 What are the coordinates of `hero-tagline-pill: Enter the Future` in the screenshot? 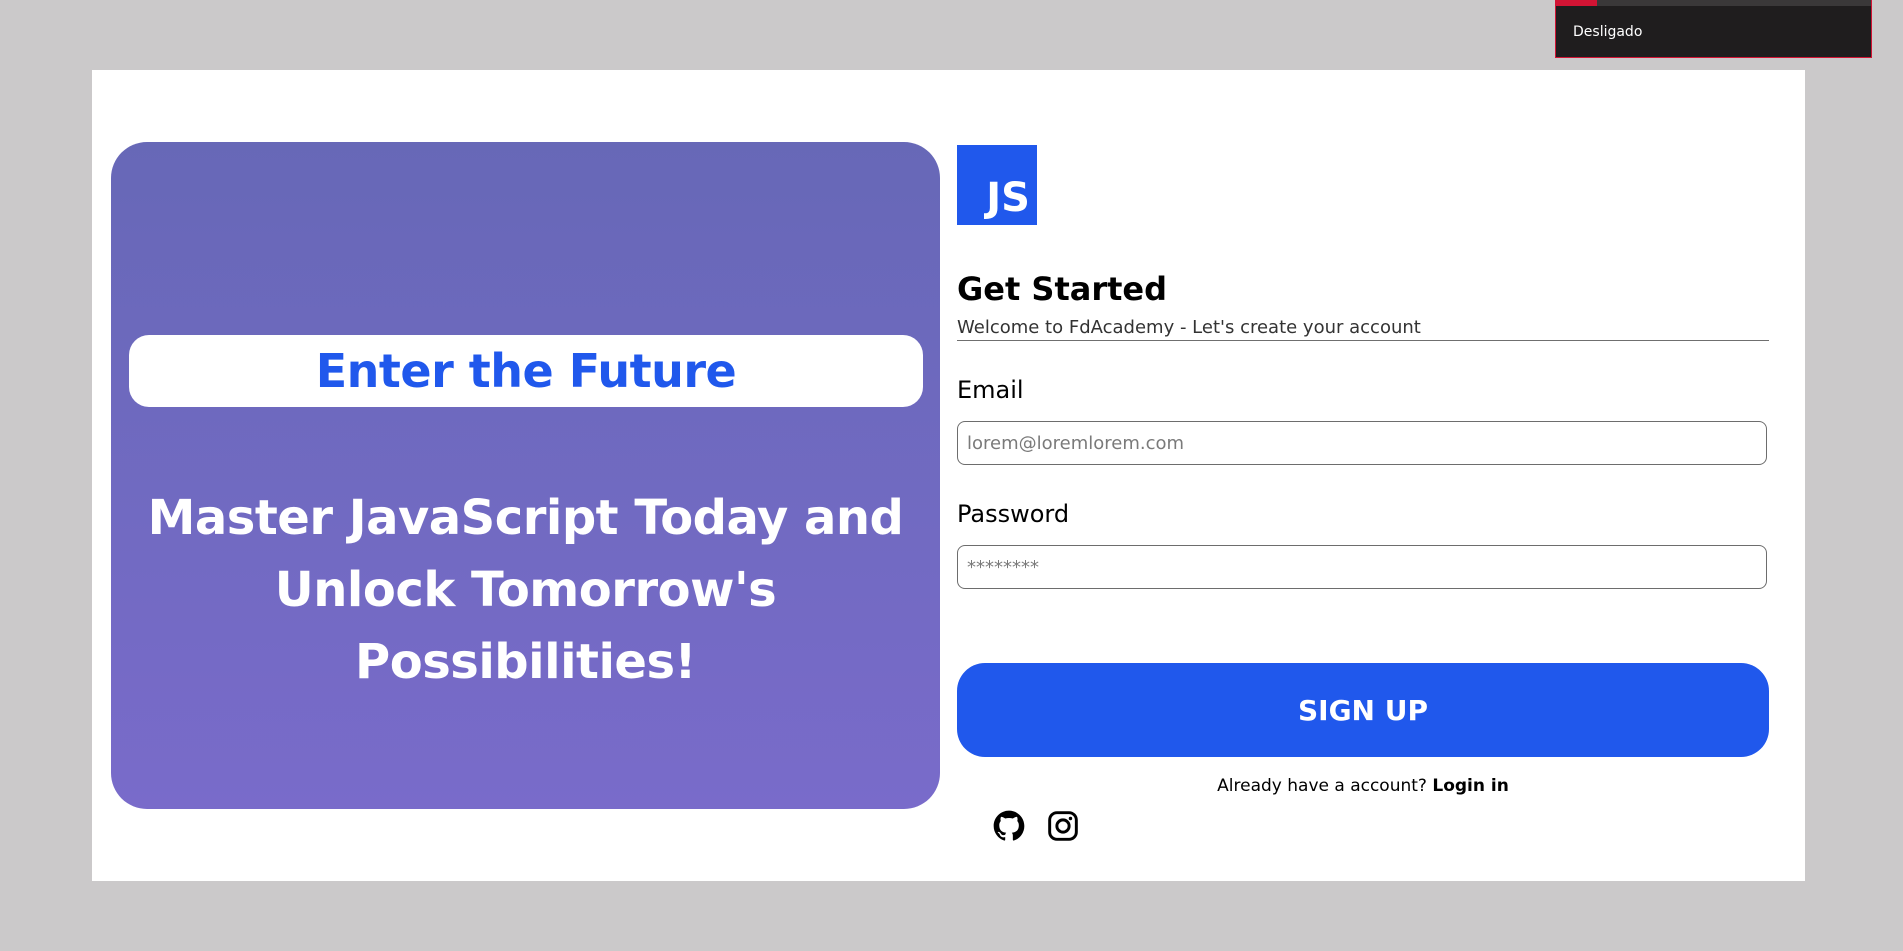 It's located at (526, 371).